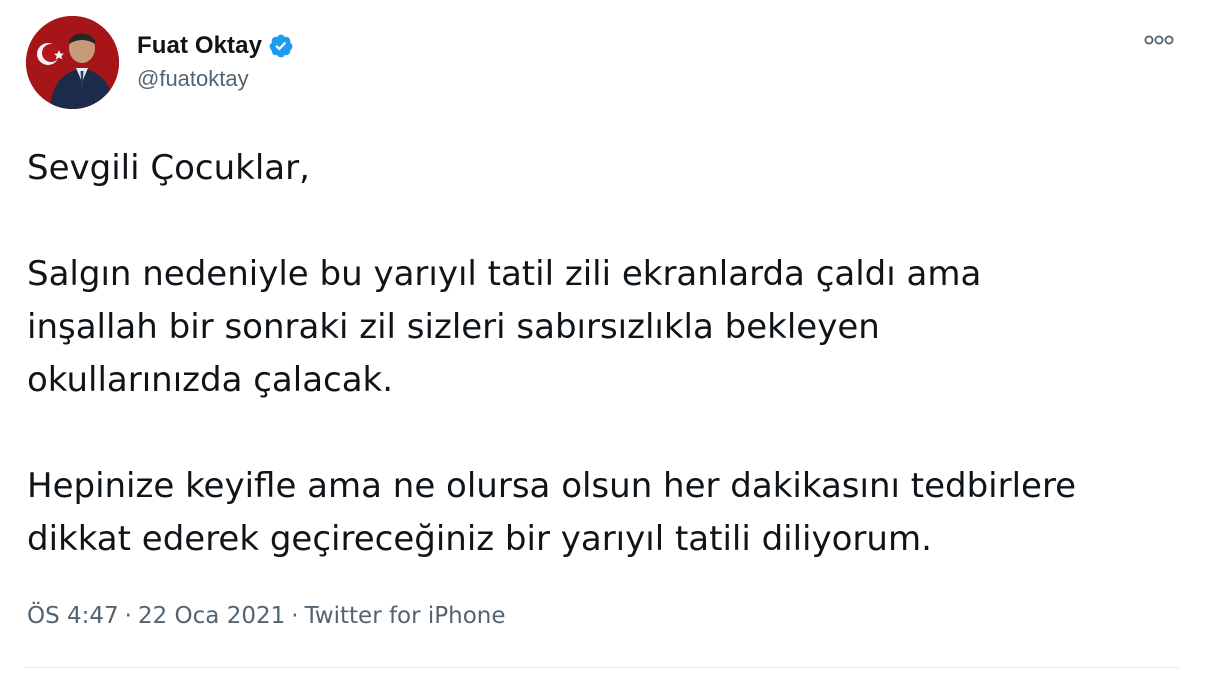 The height and width of the screenshot is (675, 1216). I want to click on handle: @fuatoktay, so click(215, 79).